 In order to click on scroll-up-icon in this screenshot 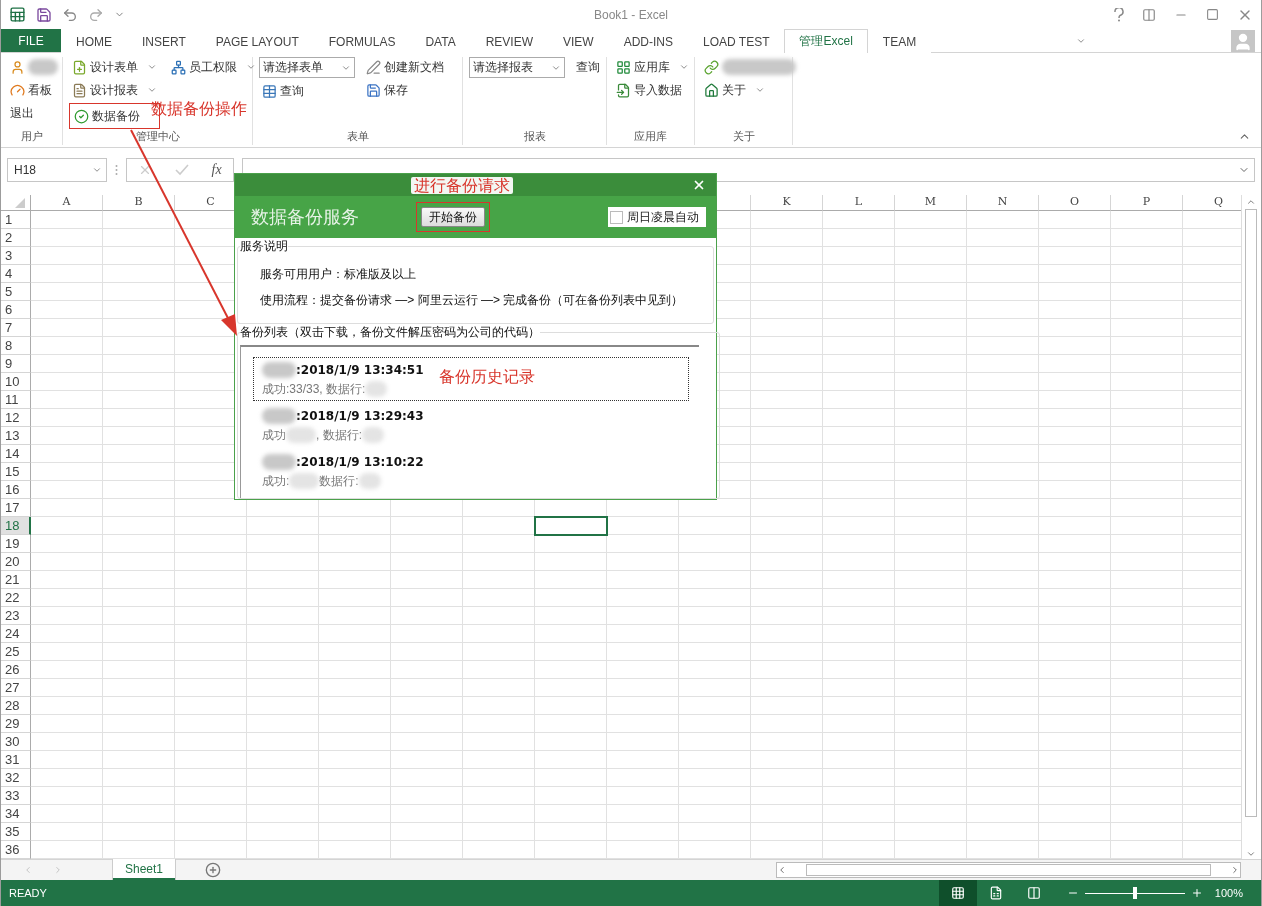, I will do `click(1250, 202)`.